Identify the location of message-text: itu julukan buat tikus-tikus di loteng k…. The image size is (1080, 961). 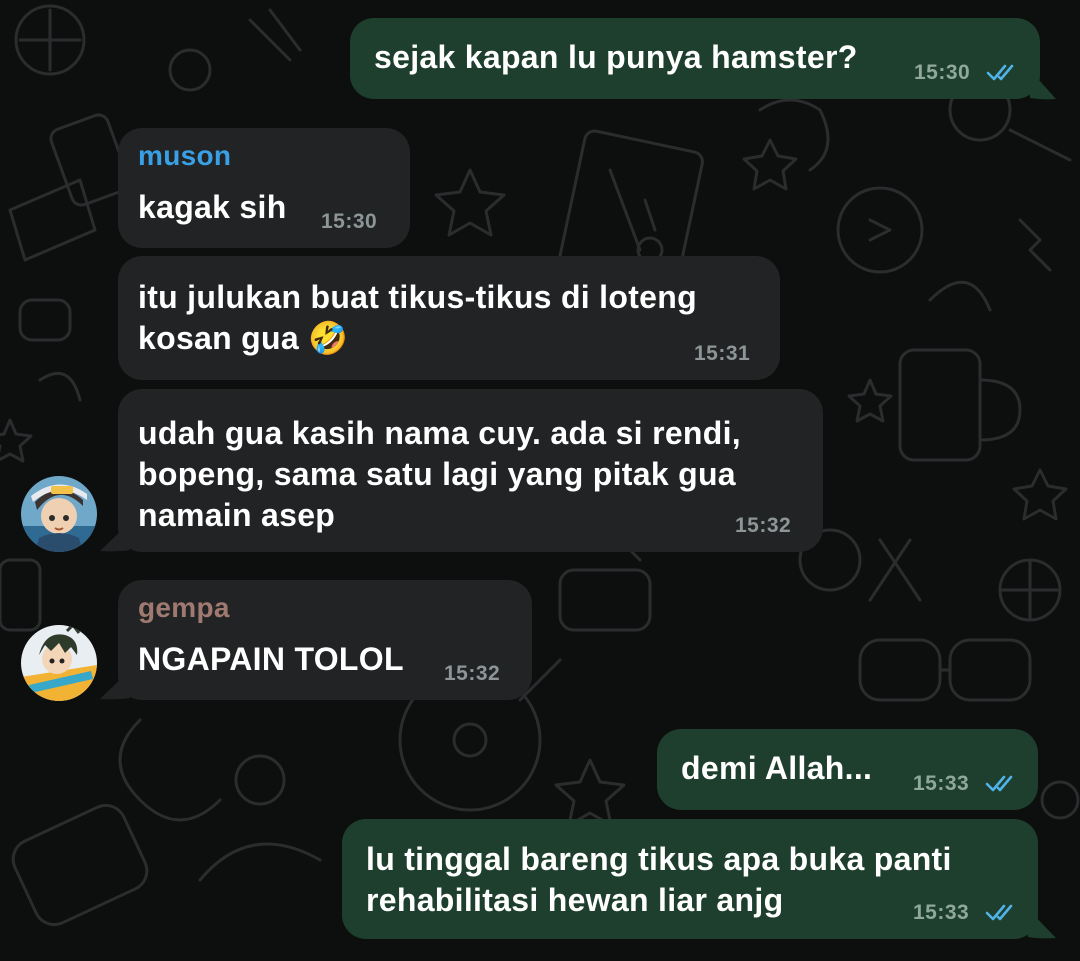
(417, 317).